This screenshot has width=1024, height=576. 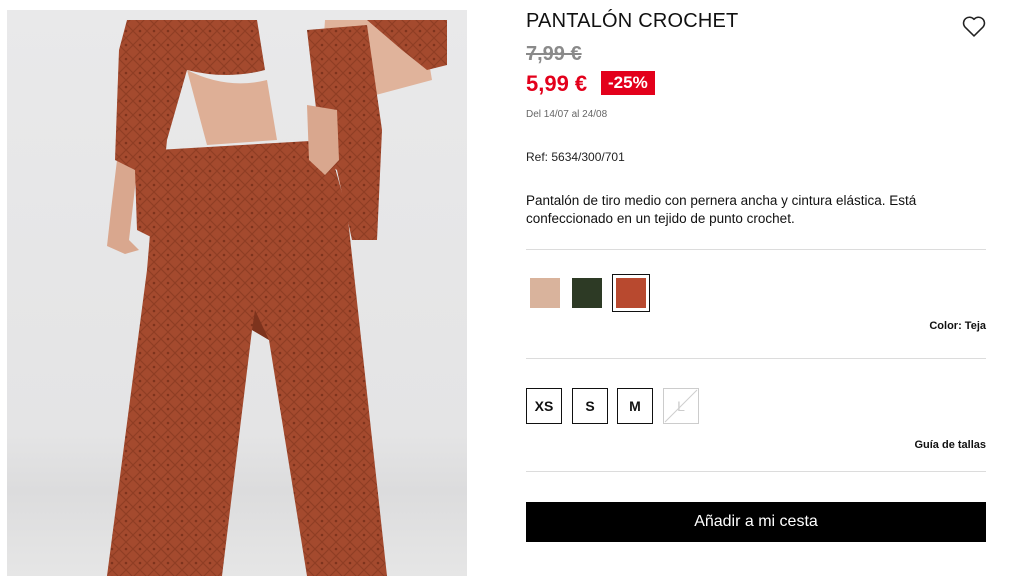 What do you see at coordinates (950, 445) in the screenshot?
I see `size-guide-link: Guía de tallas` at bounding box center [950, 445].